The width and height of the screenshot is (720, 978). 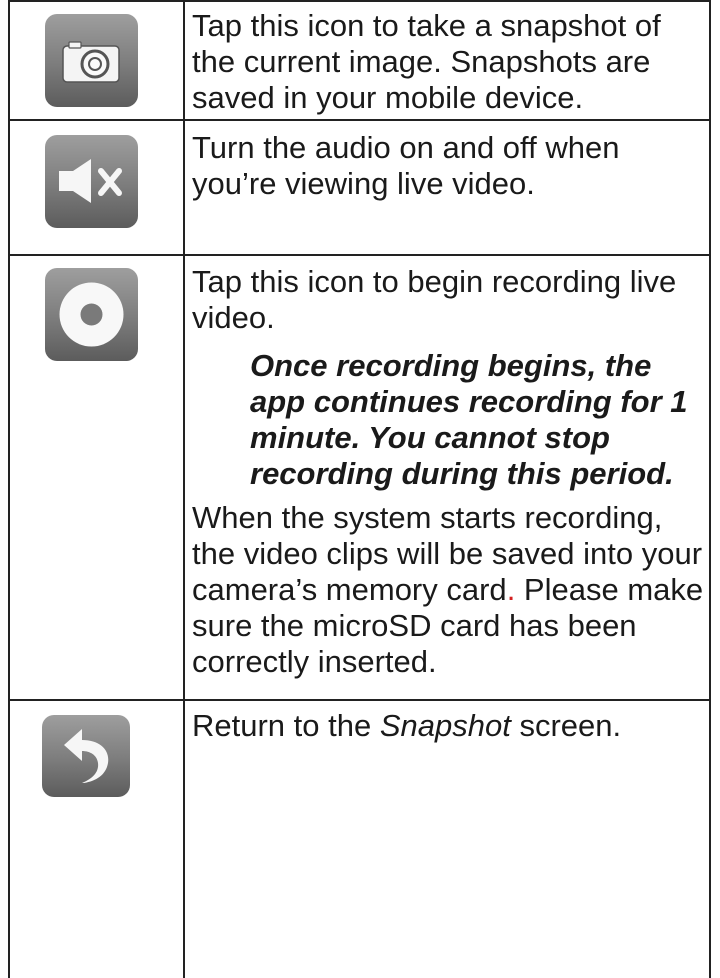 What do you see at coordinates (9, 489) in the screenshot?
I see `table-border-left` at bounding box center [9, 489].